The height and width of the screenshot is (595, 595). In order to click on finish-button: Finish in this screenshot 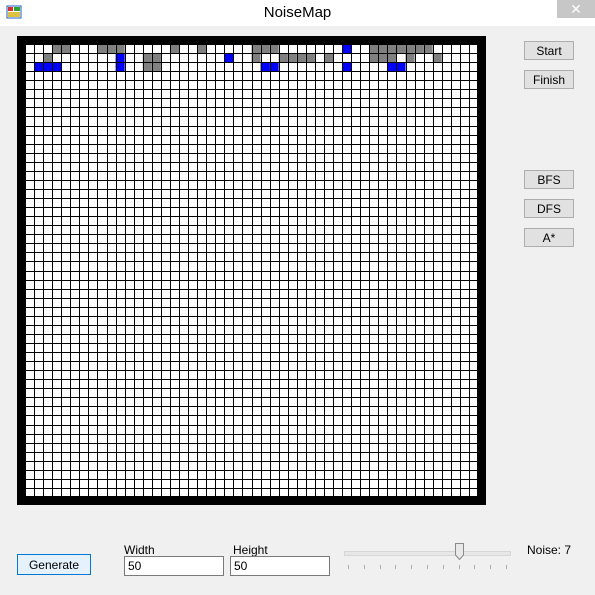, I will do `click(549, 79)`.